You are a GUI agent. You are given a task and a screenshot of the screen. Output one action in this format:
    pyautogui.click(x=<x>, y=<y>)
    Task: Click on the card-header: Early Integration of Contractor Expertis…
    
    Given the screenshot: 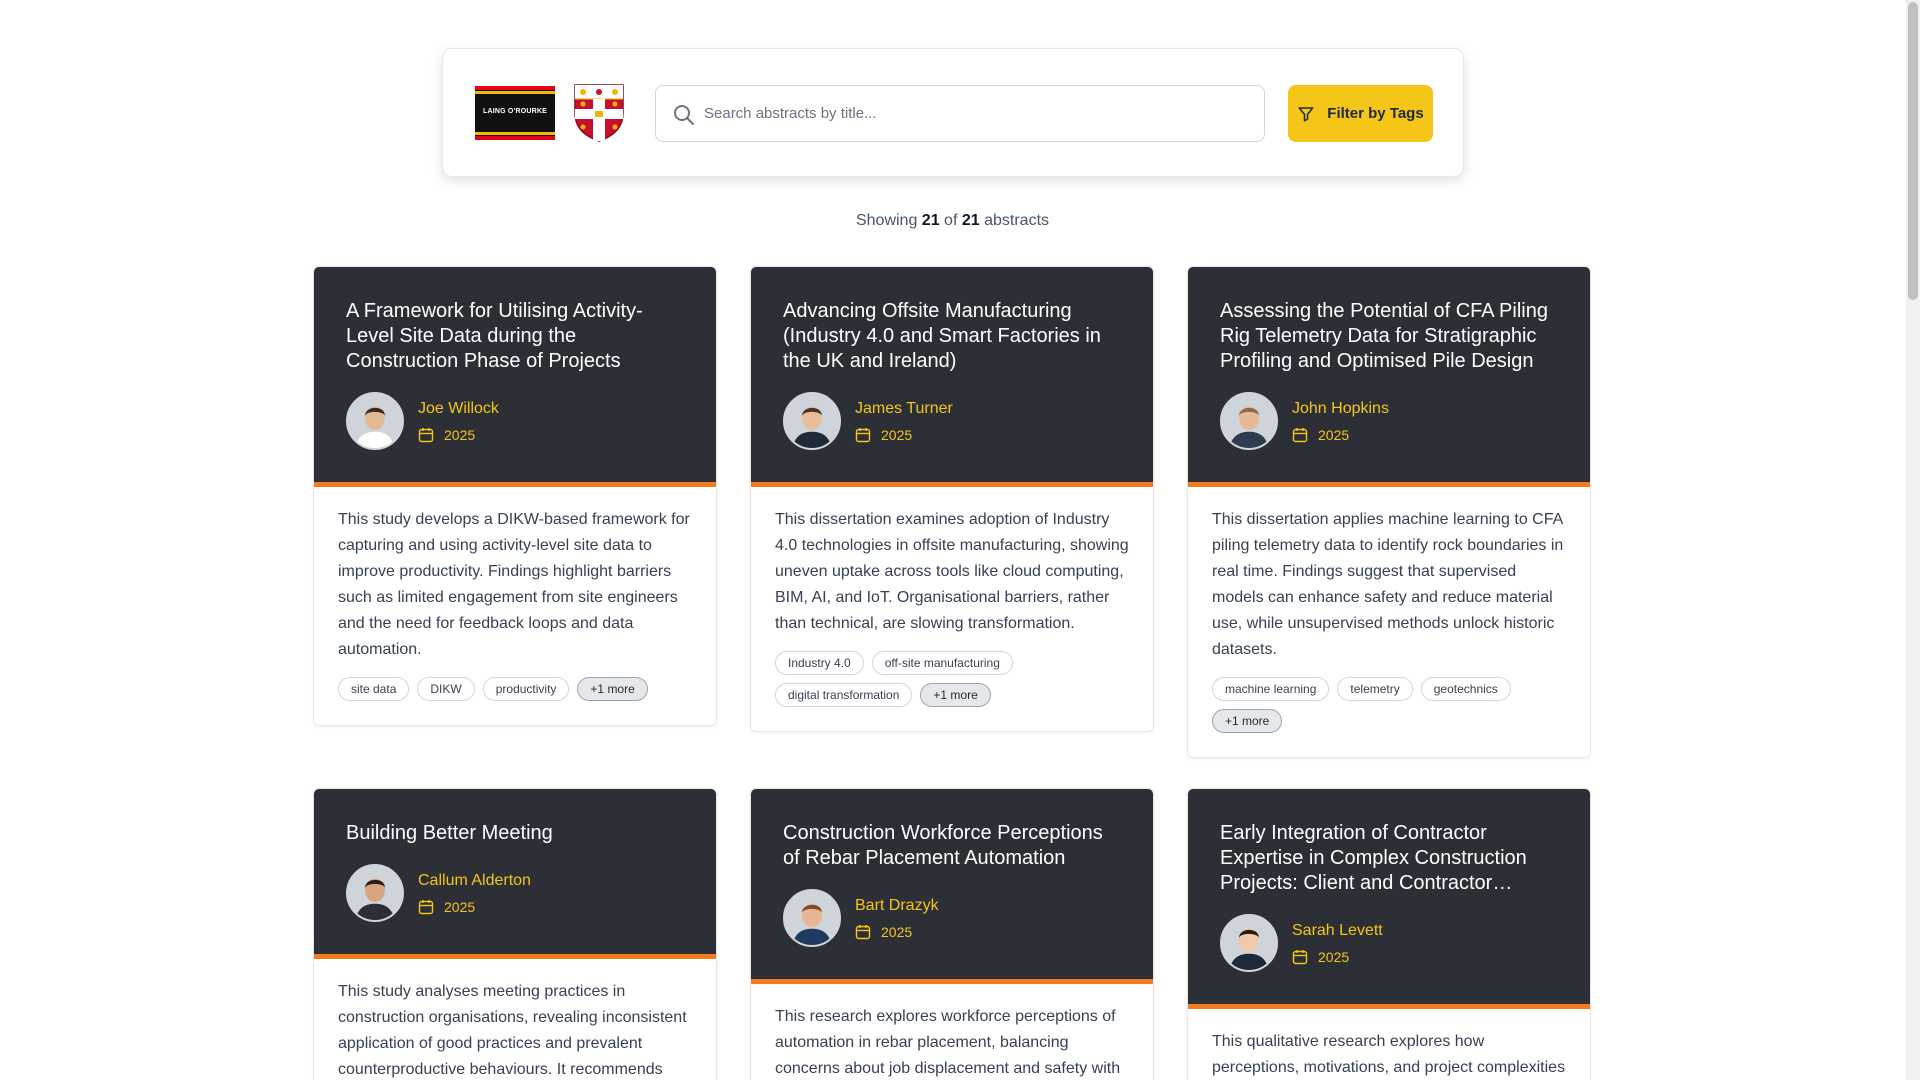 What is the action you would take?
    pyautogui.click(x=1389, y=899)
    